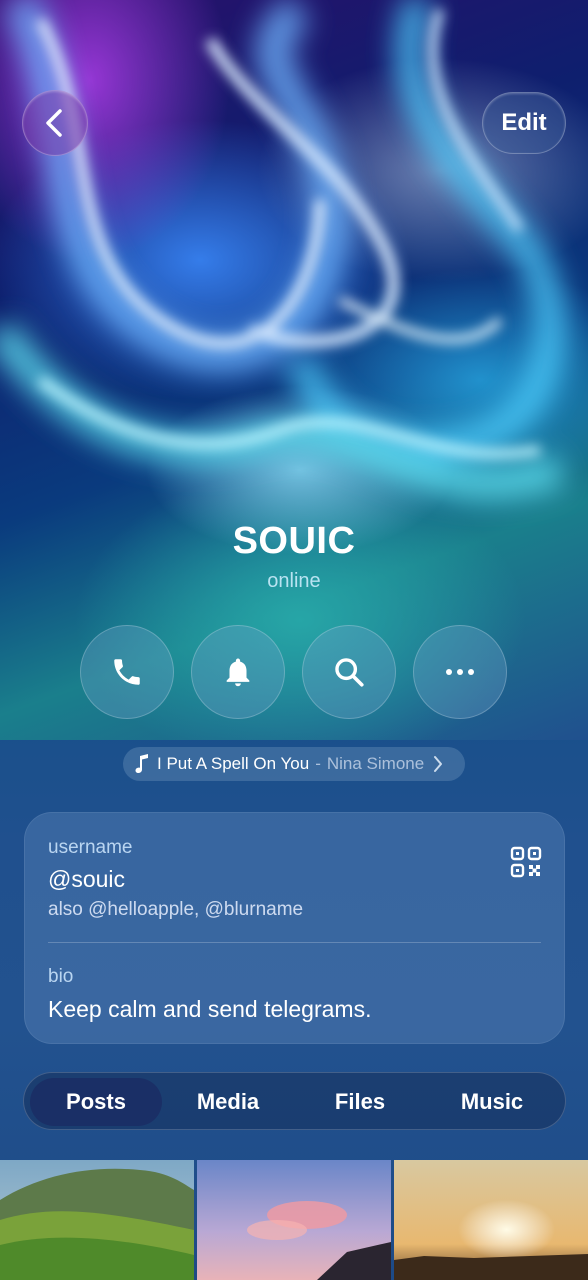  What do you see at coordinates (86, 879) in the screenshot?
I see `username-value: @souic` at bounding box center [86, 879].